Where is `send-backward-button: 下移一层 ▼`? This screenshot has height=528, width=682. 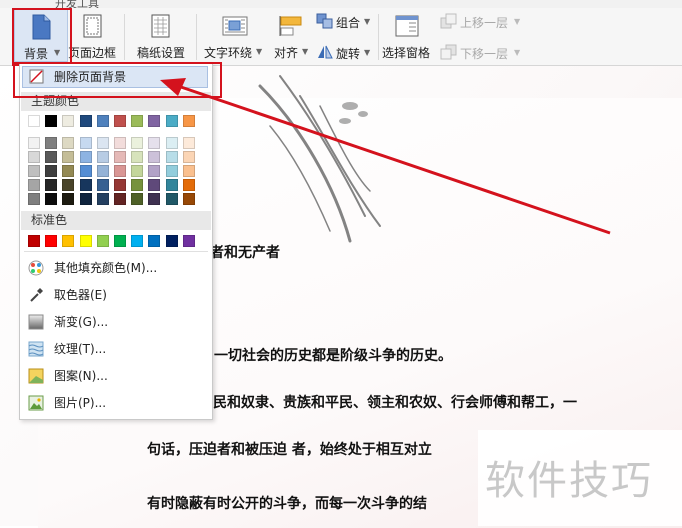 send-backward-button: 下移一层 ▼ is located at coordinates (480, 53).